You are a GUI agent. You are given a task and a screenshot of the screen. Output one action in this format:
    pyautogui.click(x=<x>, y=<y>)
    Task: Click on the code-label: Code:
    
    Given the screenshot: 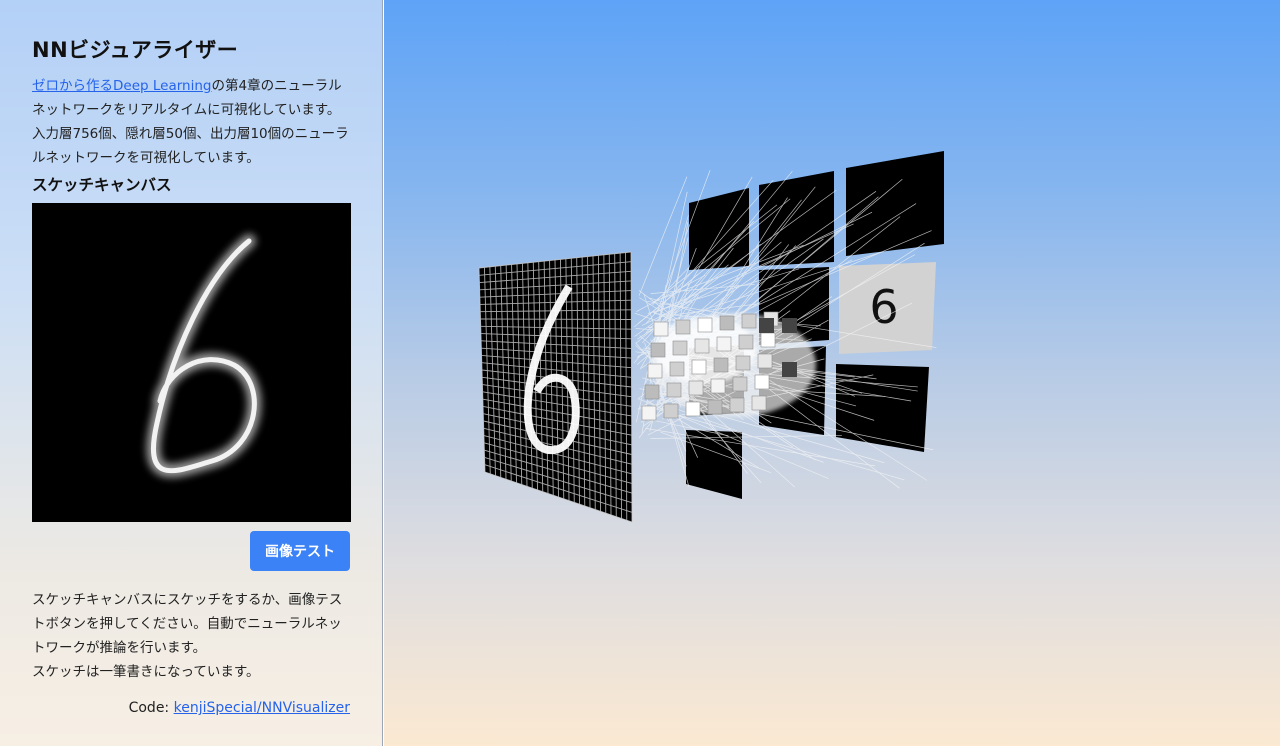 What is the action you would take?
    pyautogui.click(x=151, y=708)
    